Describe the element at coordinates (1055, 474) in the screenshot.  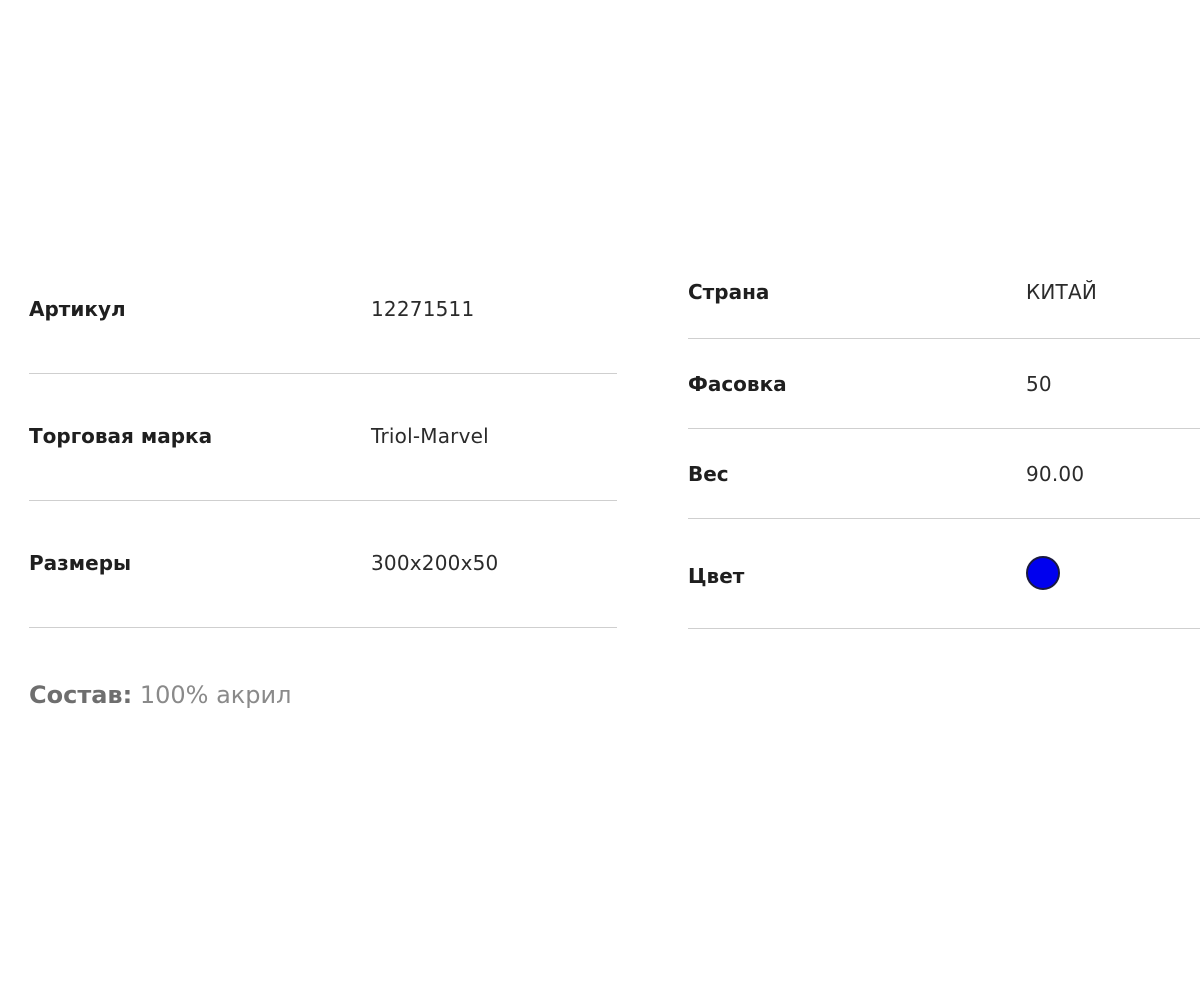
I see `spec-value-weight: 90.00` at that location.